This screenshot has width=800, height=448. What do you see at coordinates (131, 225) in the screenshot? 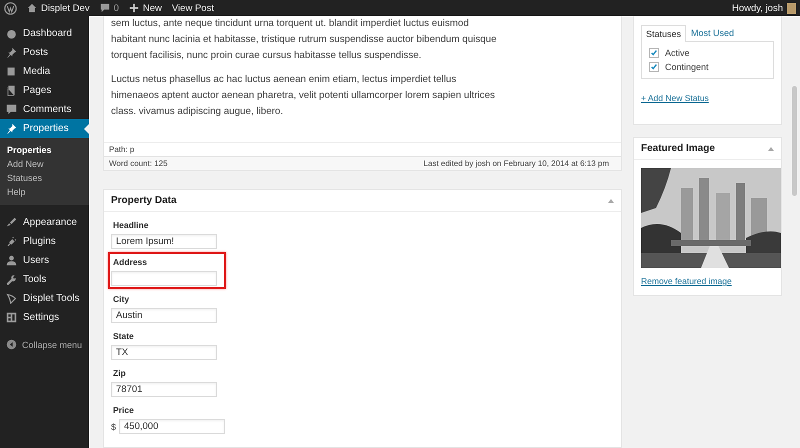
I see `field-label: Headline` at bounding box center [131, 225].